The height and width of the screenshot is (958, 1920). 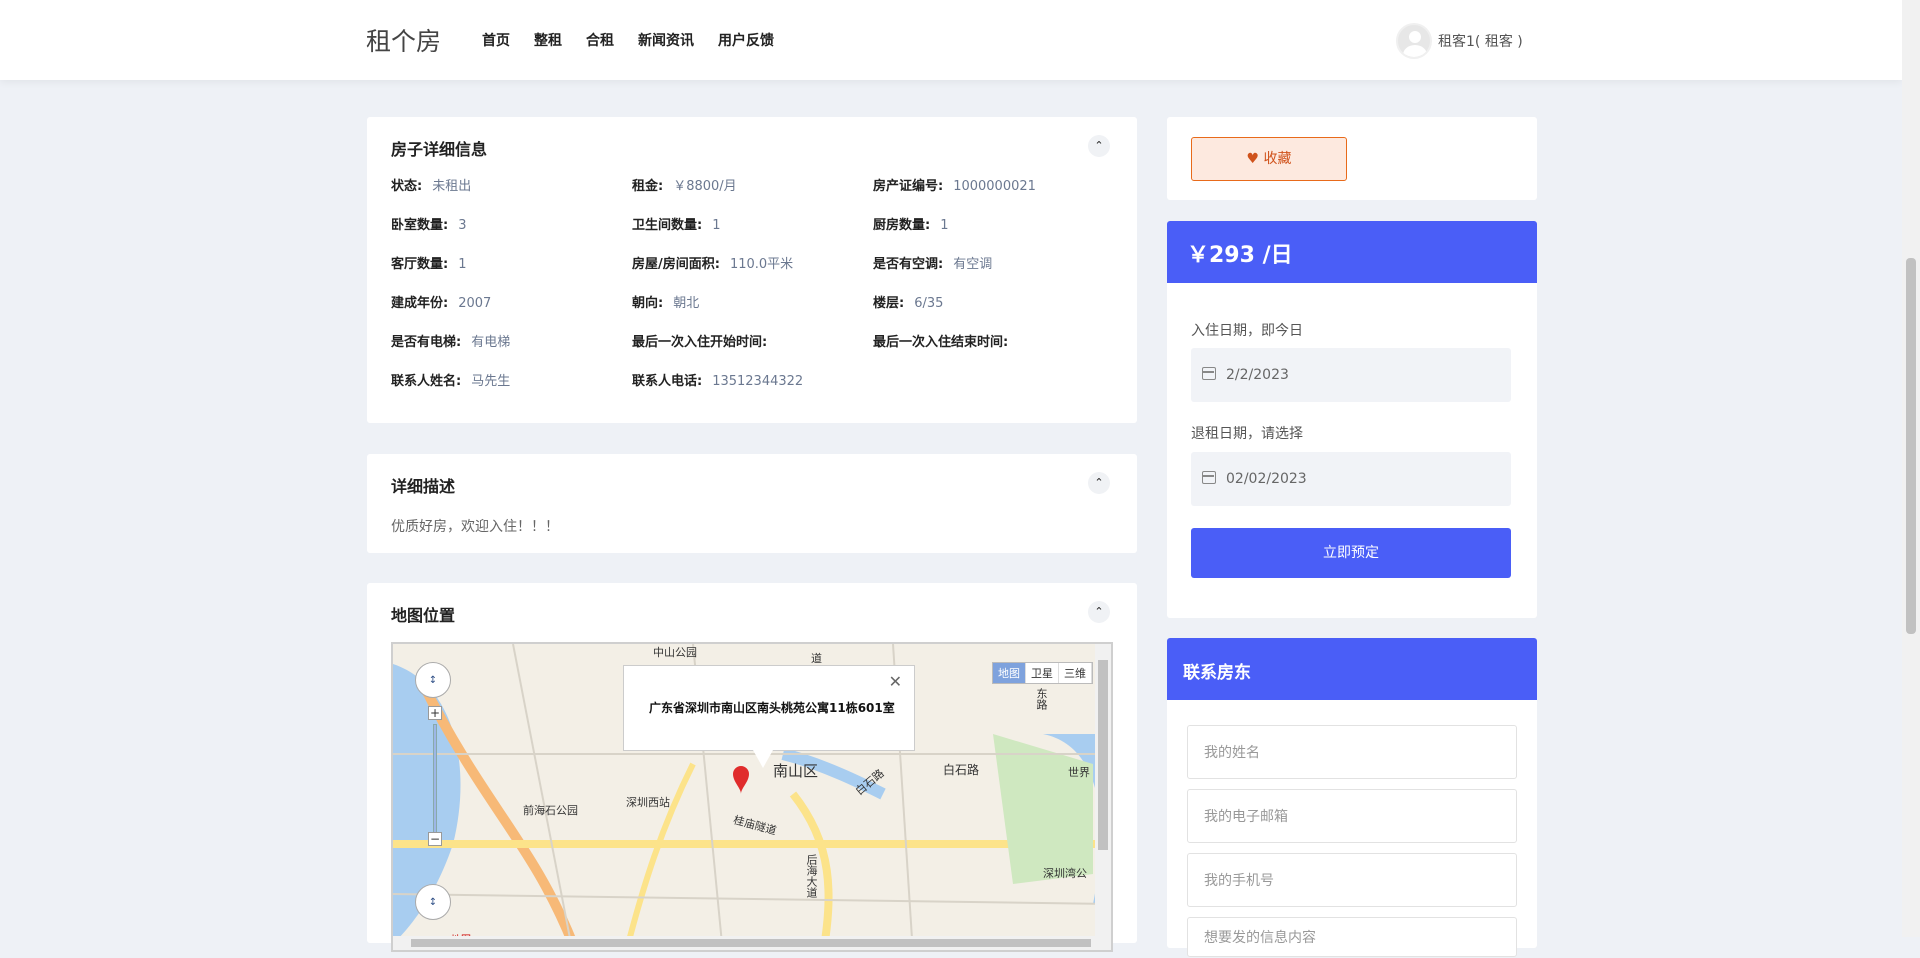 I want to click on contact-title: 联系房东, so click(x=1217, y=673).